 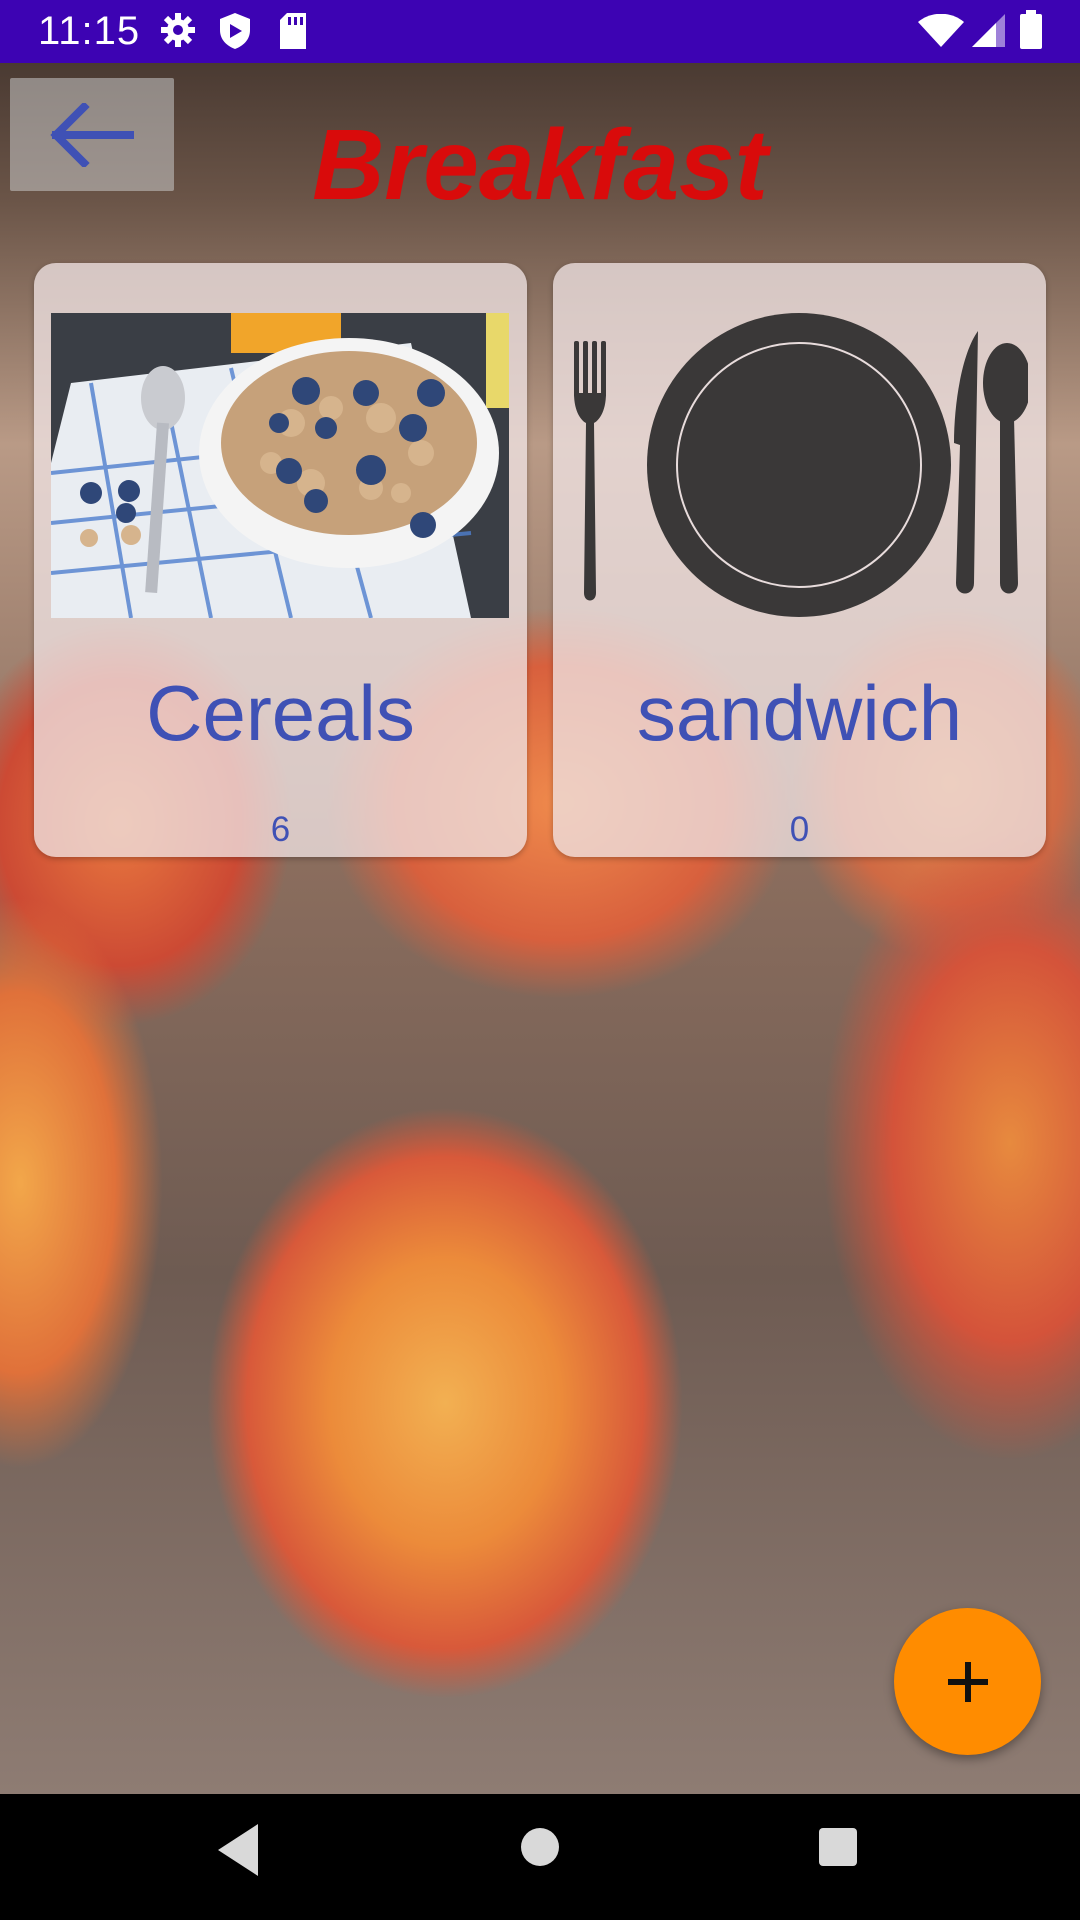 I want to click on sd-card-icon, so click(x=293, y=33).